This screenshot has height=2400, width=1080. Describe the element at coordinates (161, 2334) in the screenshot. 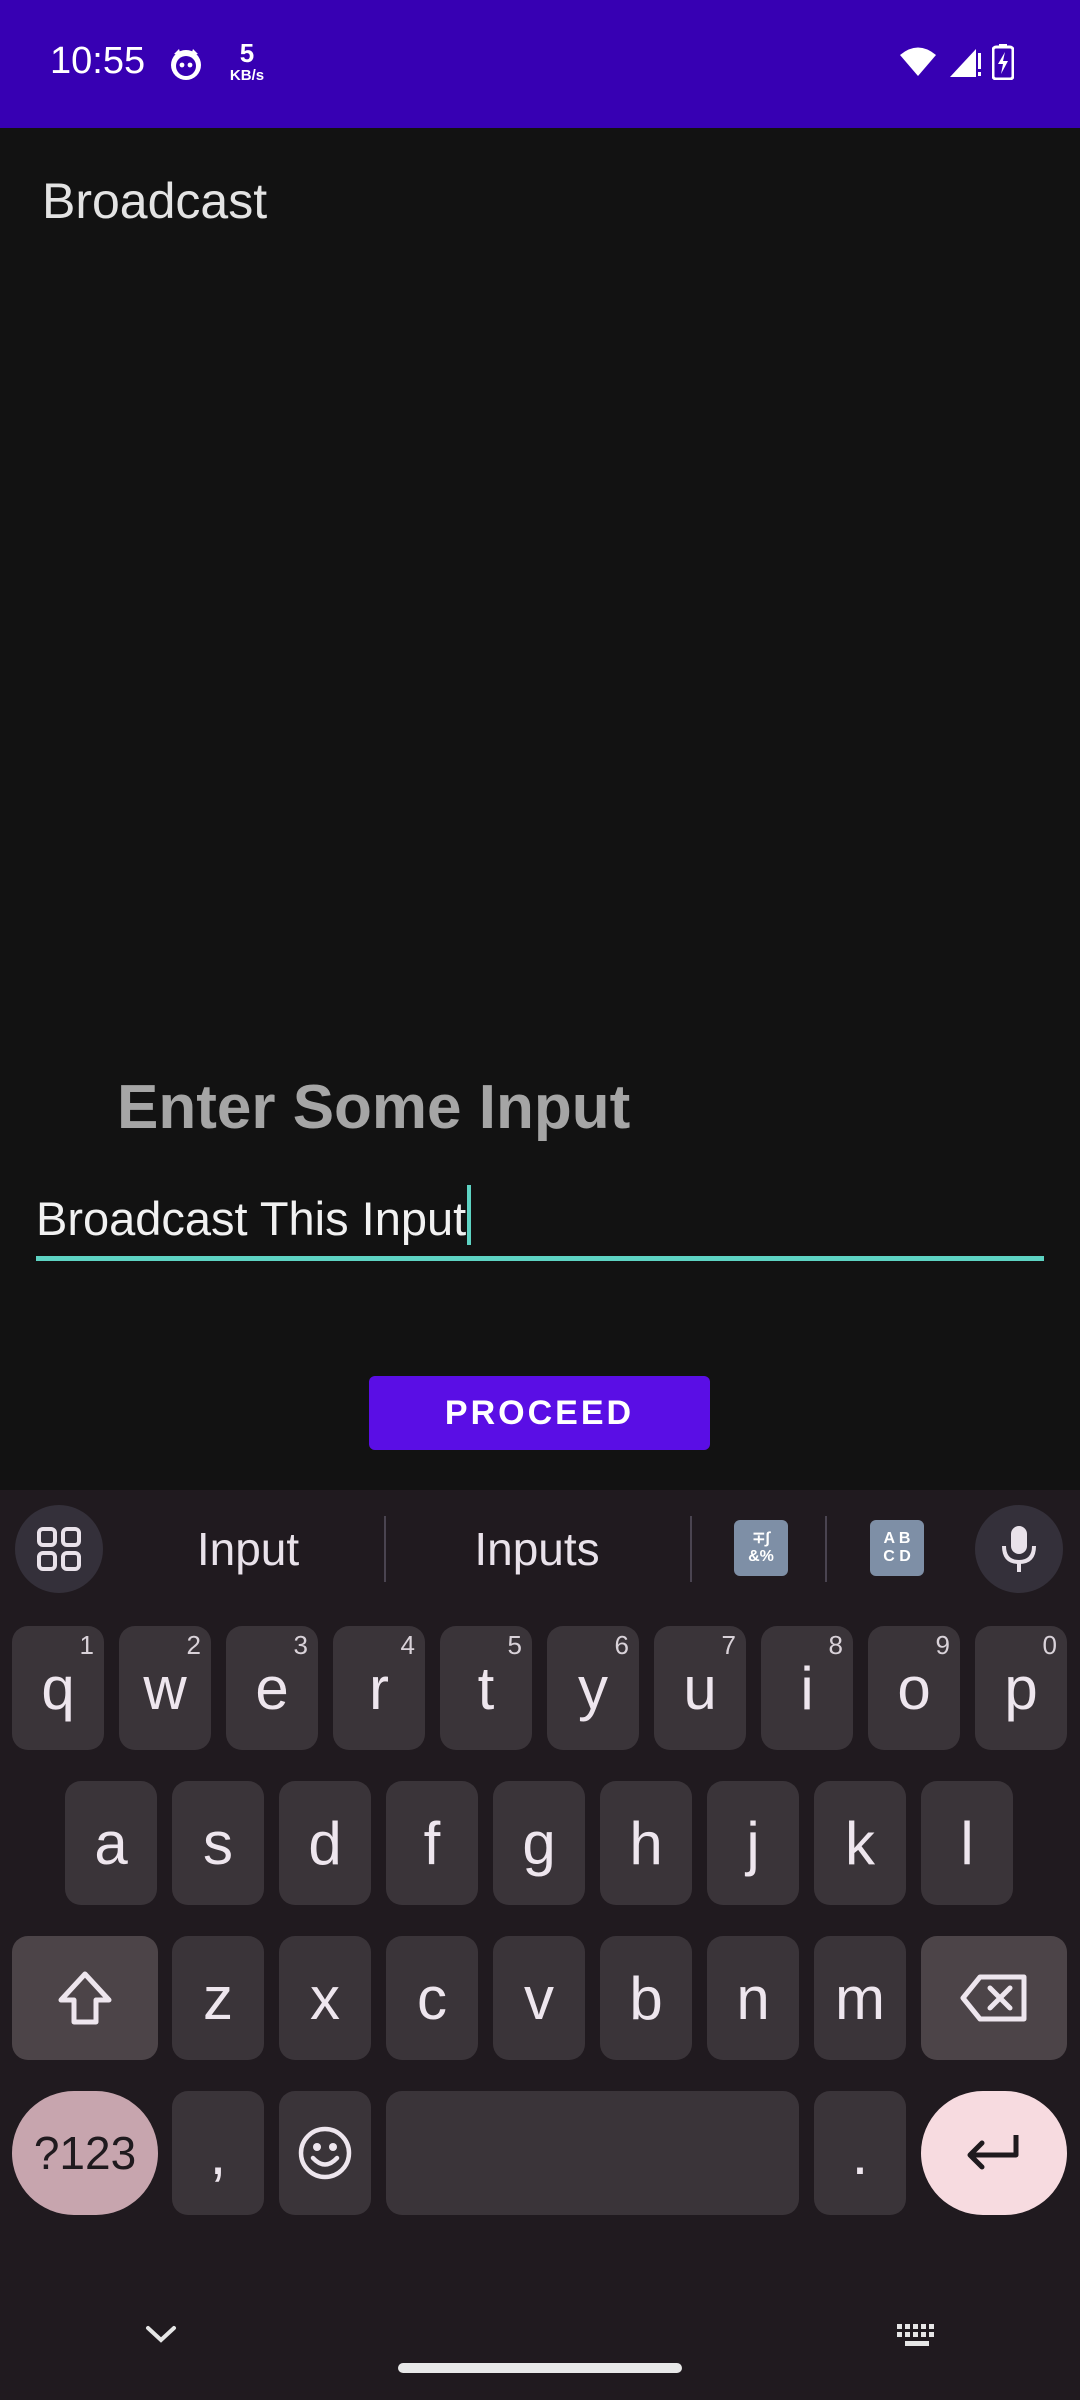

I see `hide-keyboard-chevron-icon` at that location.